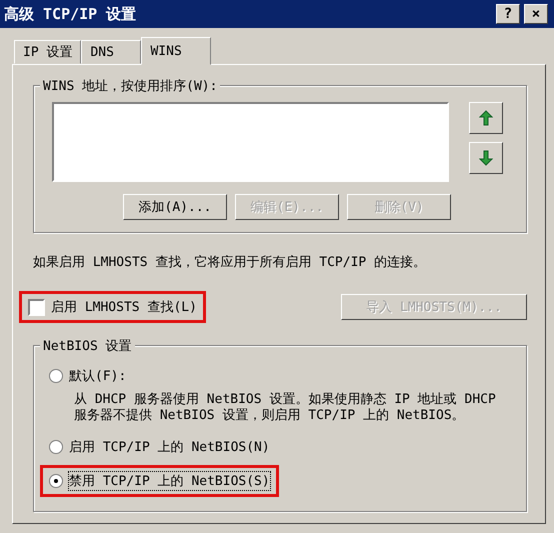 Image resolution: width=554 pixels, height=533 pixels. I want to click on move-down-button, so click(486, 158).